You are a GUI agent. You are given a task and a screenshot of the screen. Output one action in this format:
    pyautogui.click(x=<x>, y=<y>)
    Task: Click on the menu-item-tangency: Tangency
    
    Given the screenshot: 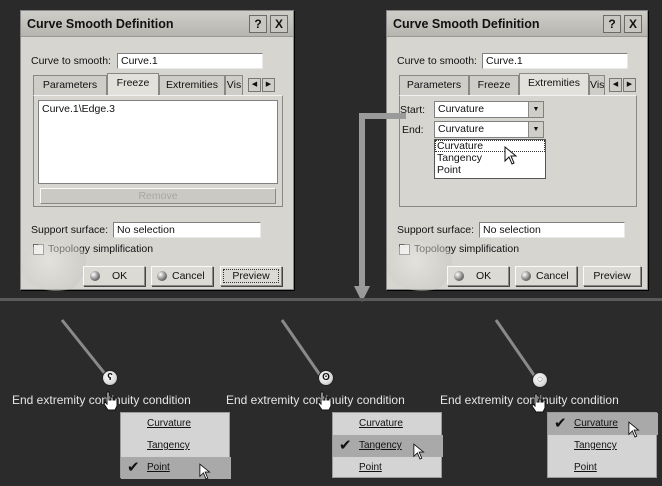 What is the action you would take?
    pyautogui.click(x=176, y=446)
    